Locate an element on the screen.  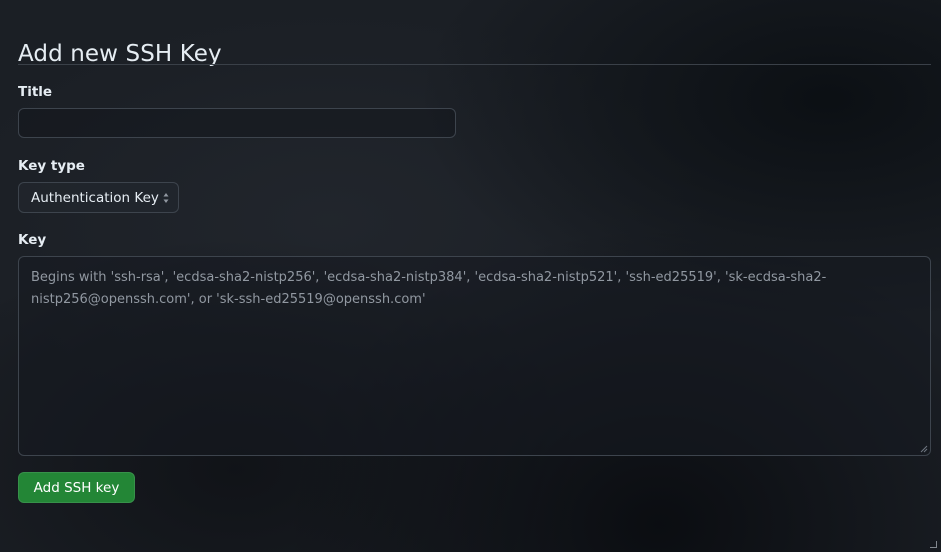
title-label: Title is located at coordinates (35, 92).